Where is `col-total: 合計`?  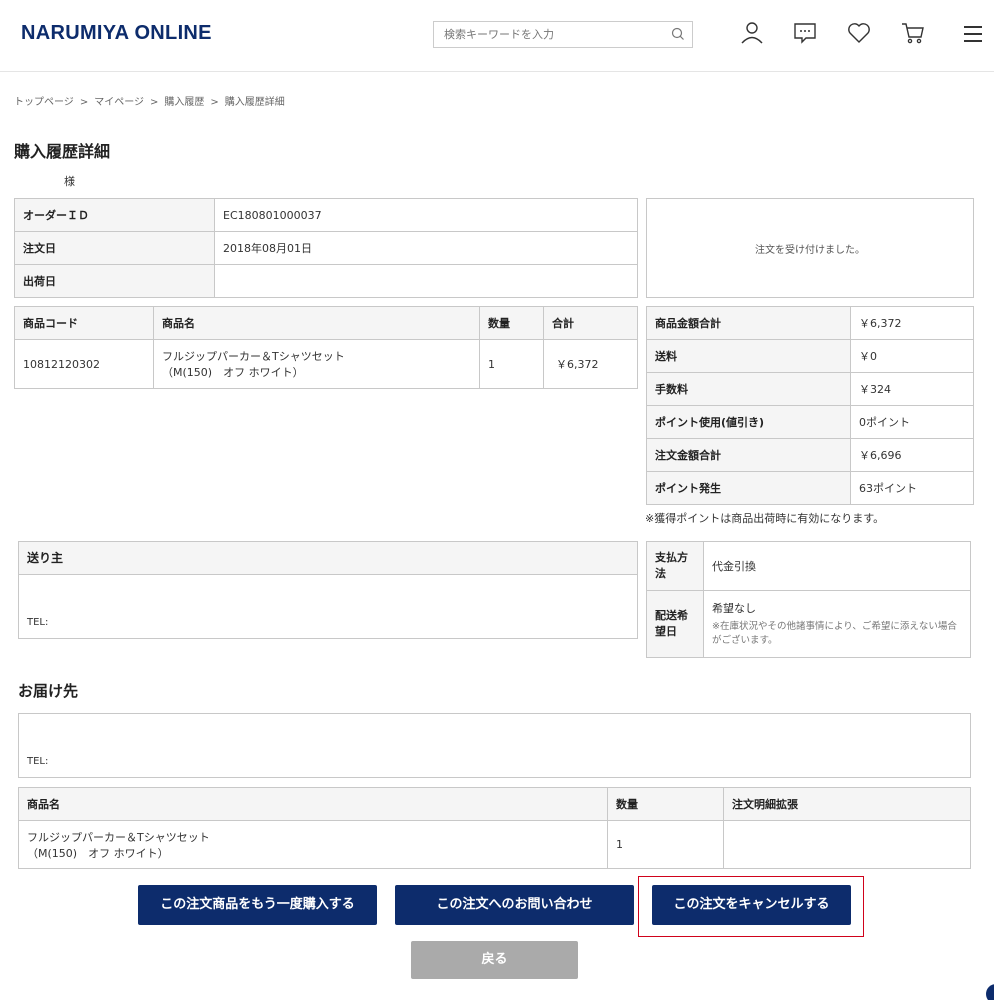
col-total: 合計 is located at coordinates (590, 323).